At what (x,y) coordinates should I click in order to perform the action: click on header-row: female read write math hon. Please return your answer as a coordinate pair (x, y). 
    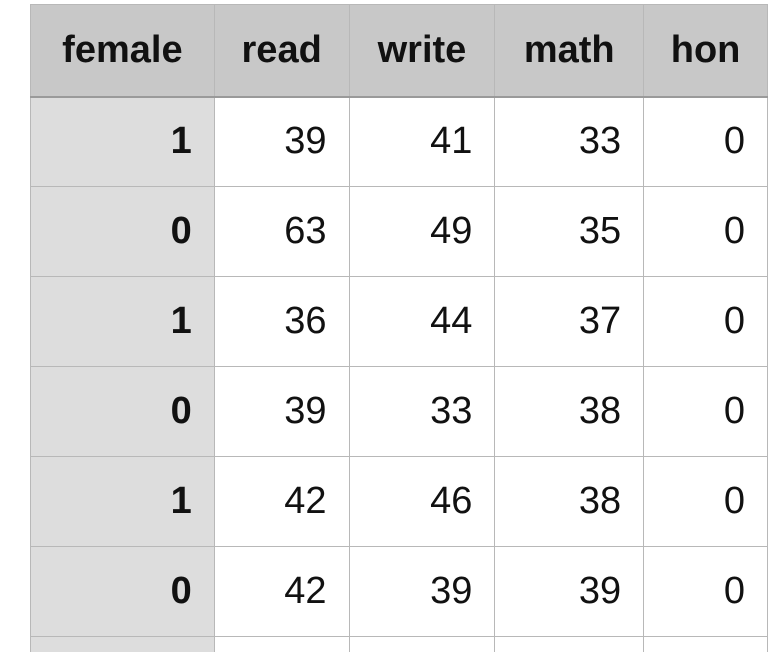
    Looking at the image, I should click on (399, 51).